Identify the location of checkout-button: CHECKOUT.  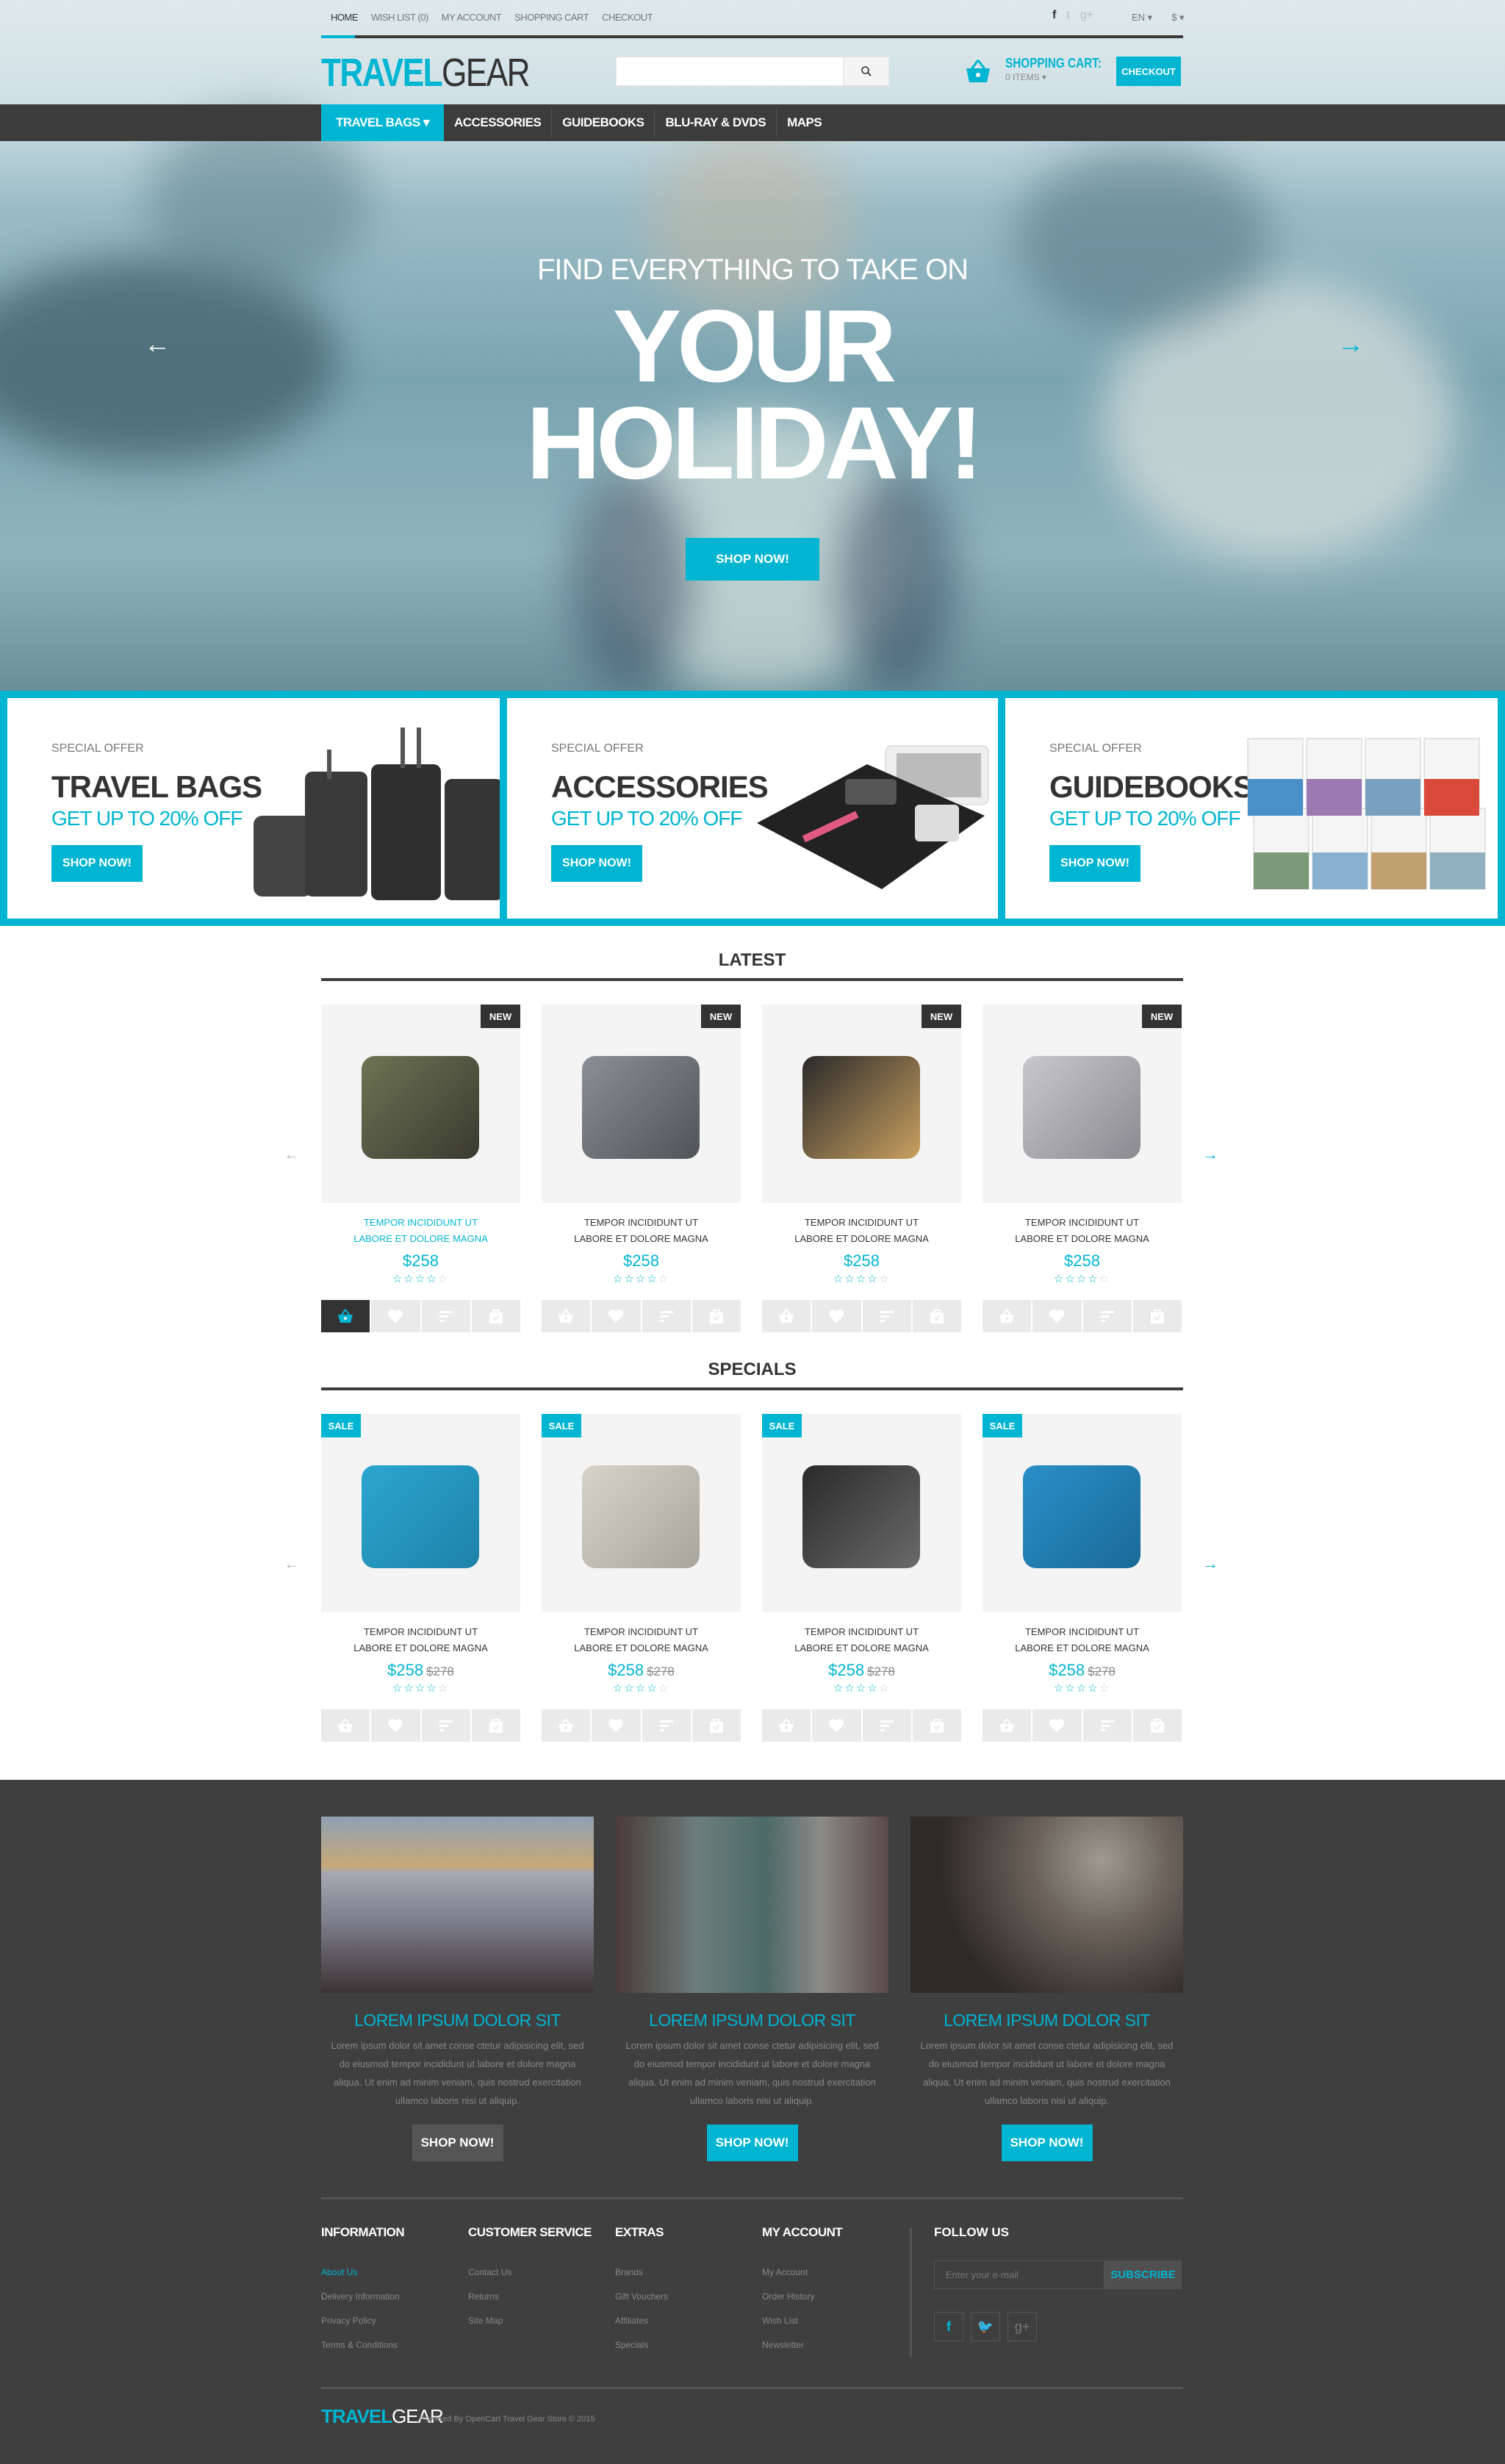
(1148, 71).